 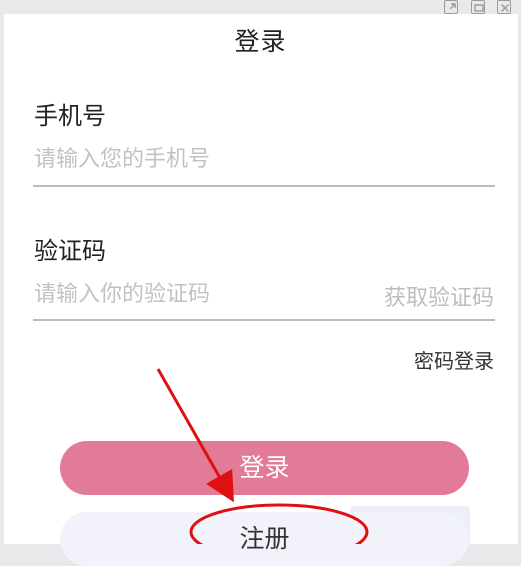 I want to click on password-login-link: 密码登录, so click(x=454, y=359).